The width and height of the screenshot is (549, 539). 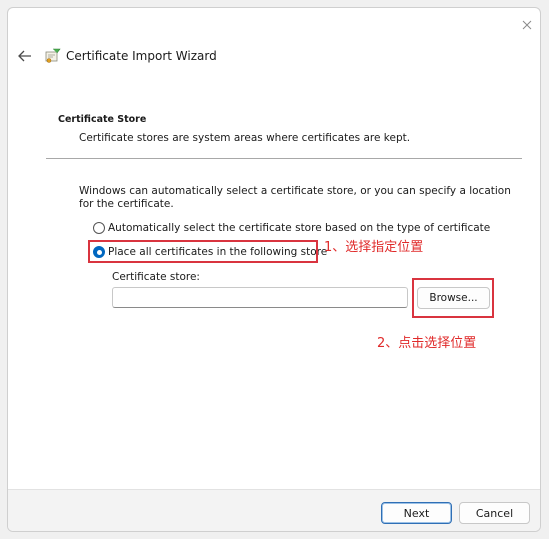 I want to click on certificate-store-label: Certificate store:, so click(x=156, y=277).